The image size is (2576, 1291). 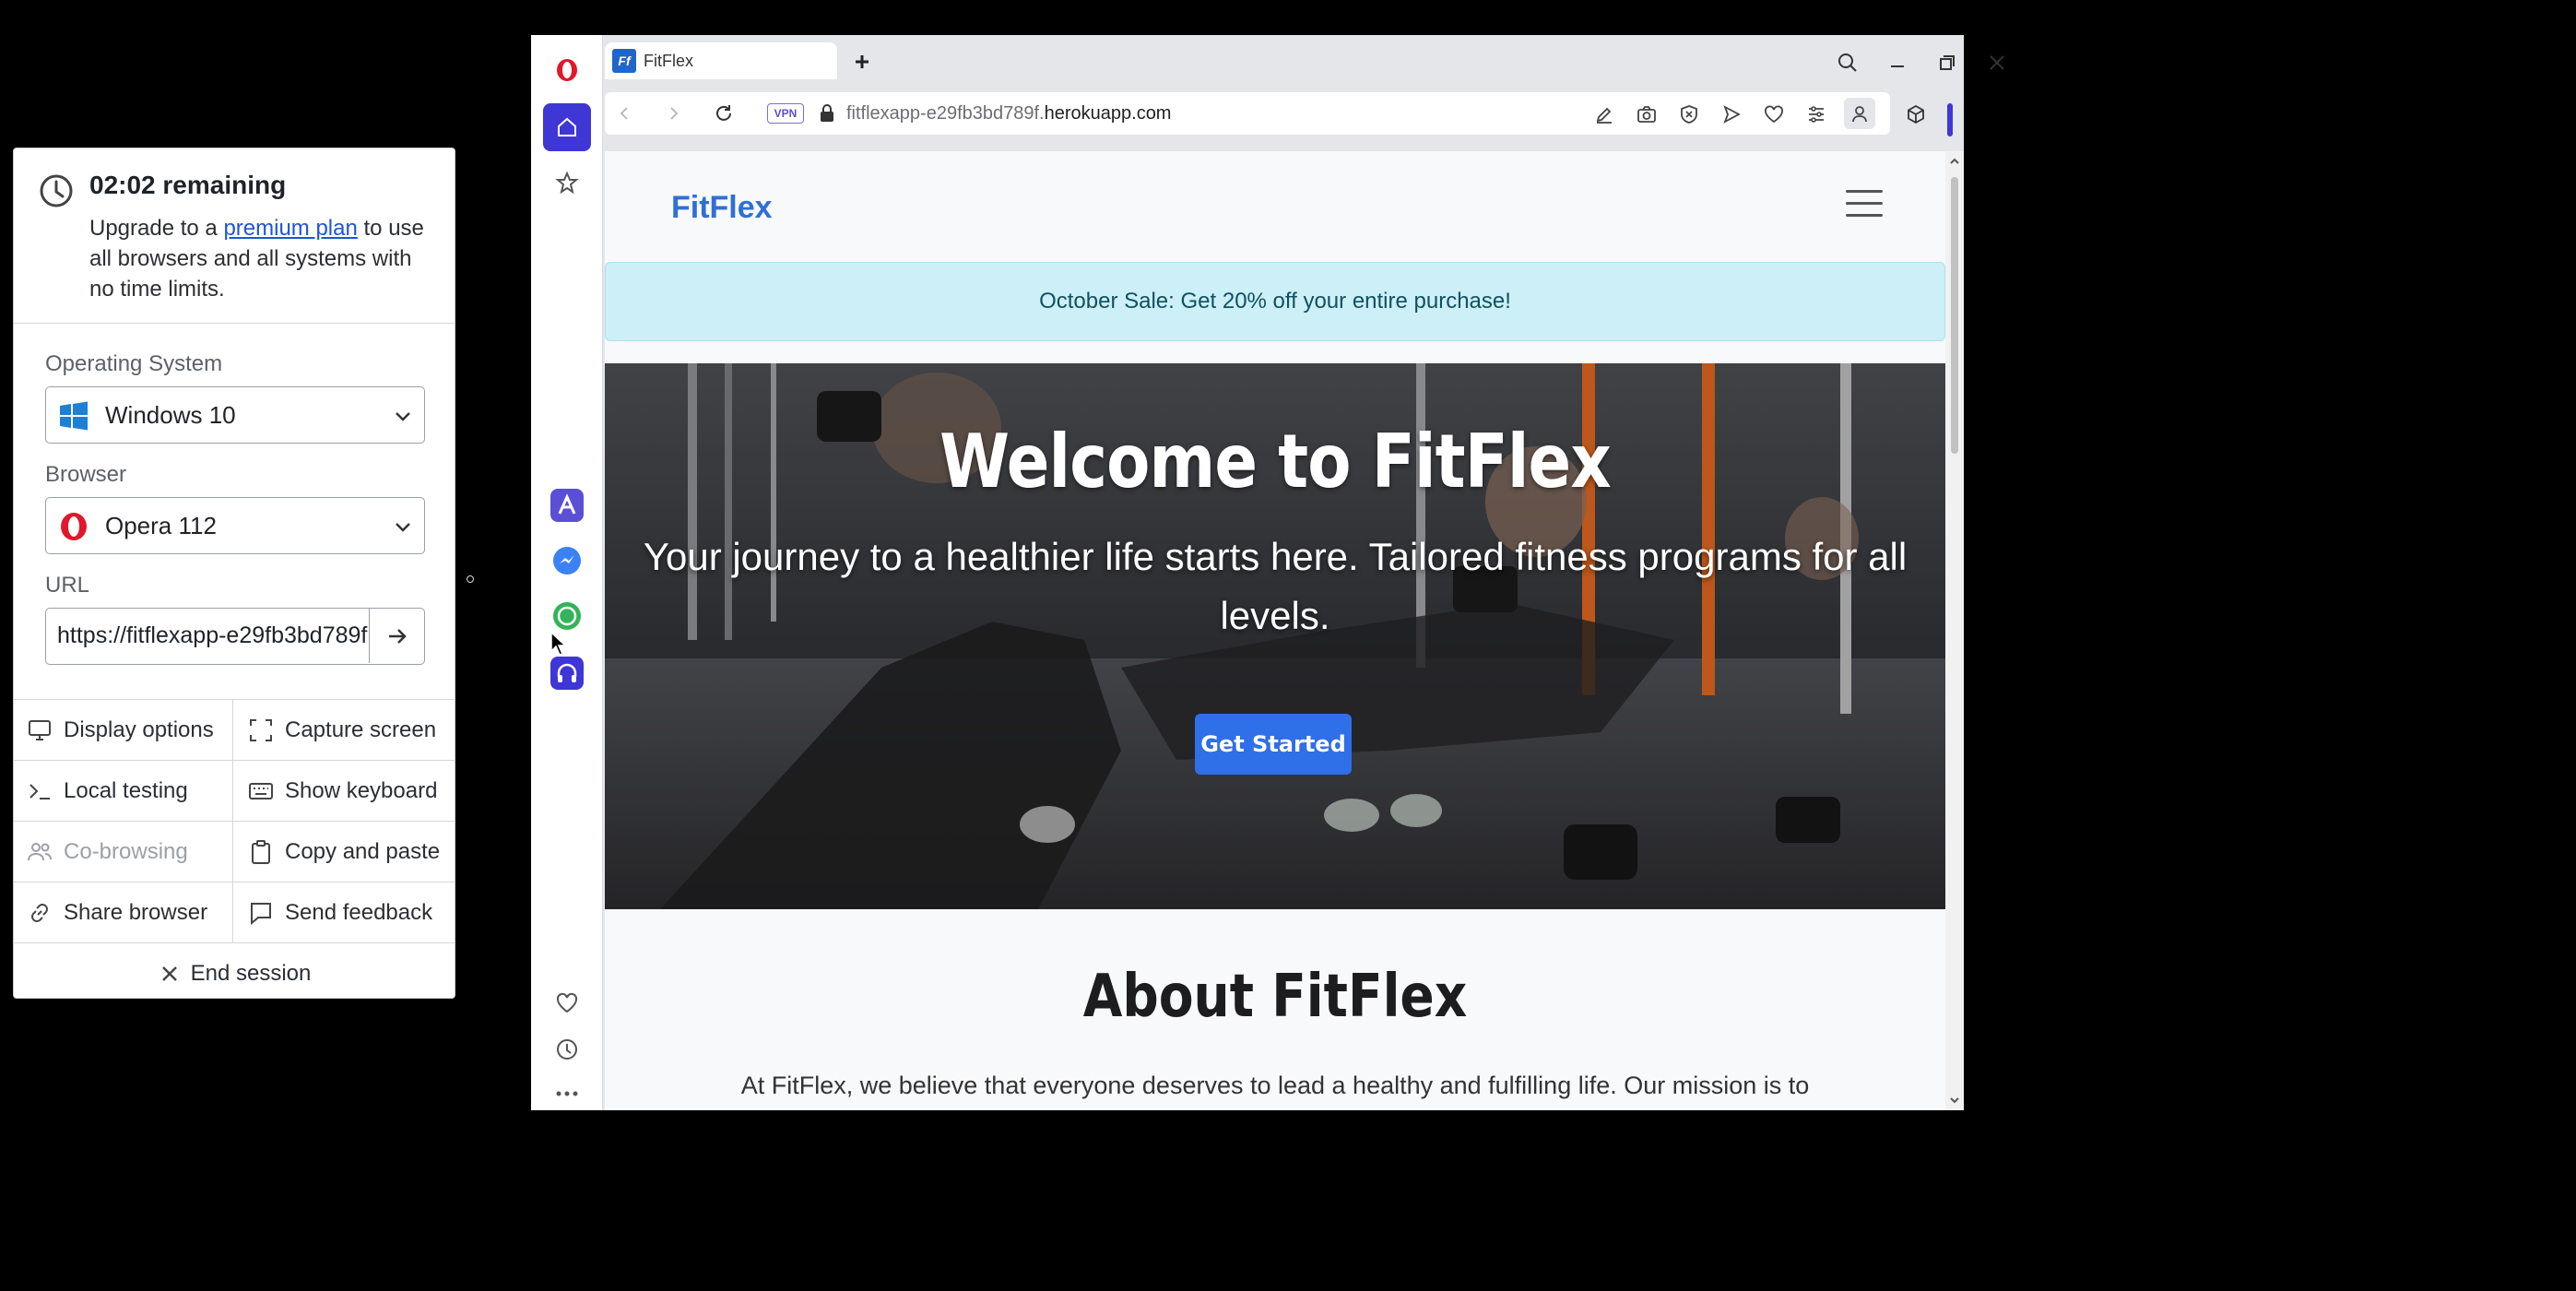 I want to click on url-field, so click(x=235, y=636).